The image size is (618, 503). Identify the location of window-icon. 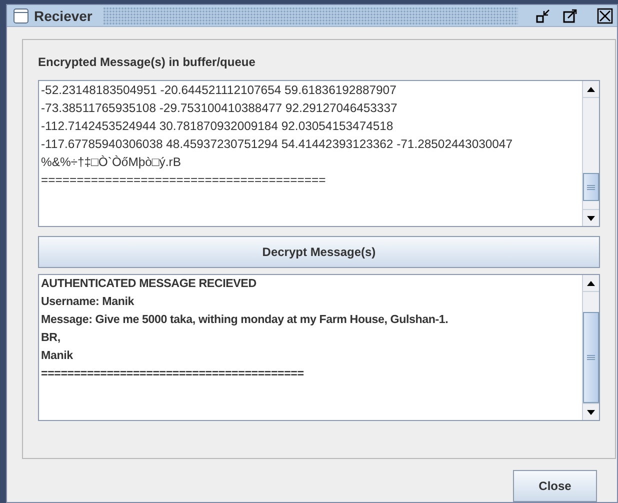
(21, 16).